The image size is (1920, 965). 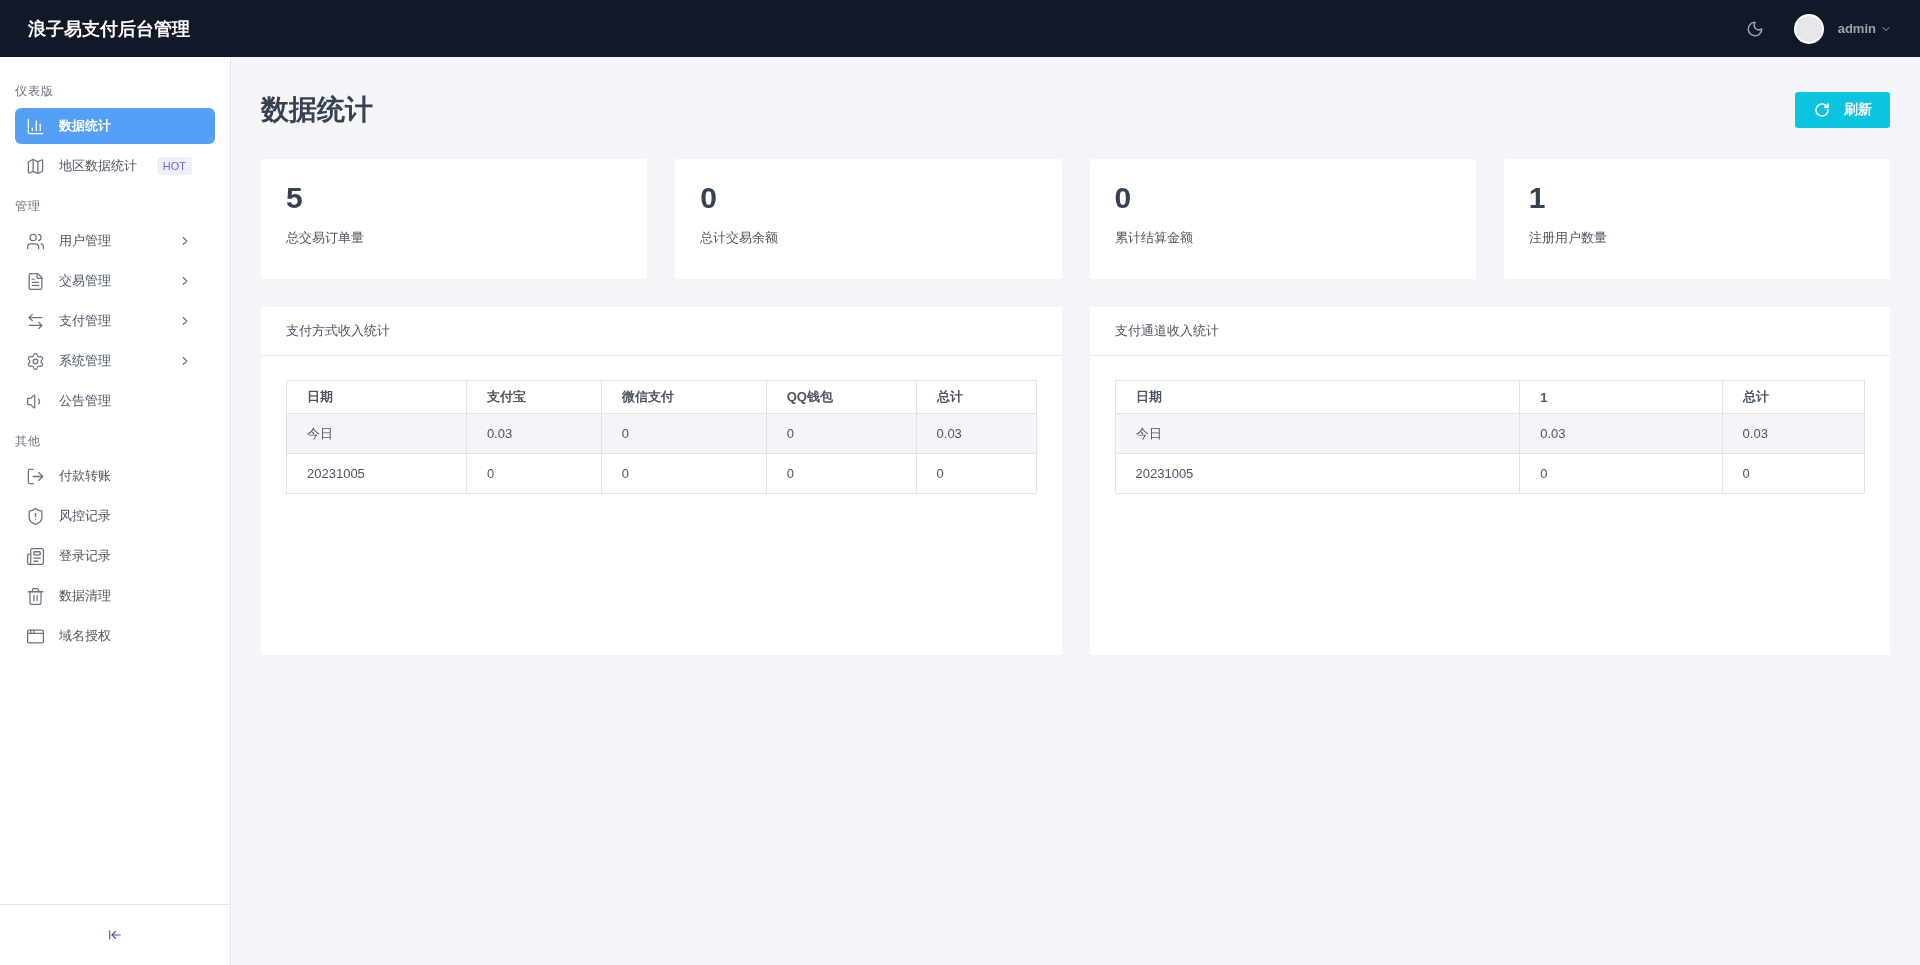 What do you see at coordinates (115, 361) in the screenshot?
I see `sidebar-item: 系统管理` at bounding box center [115, 361].